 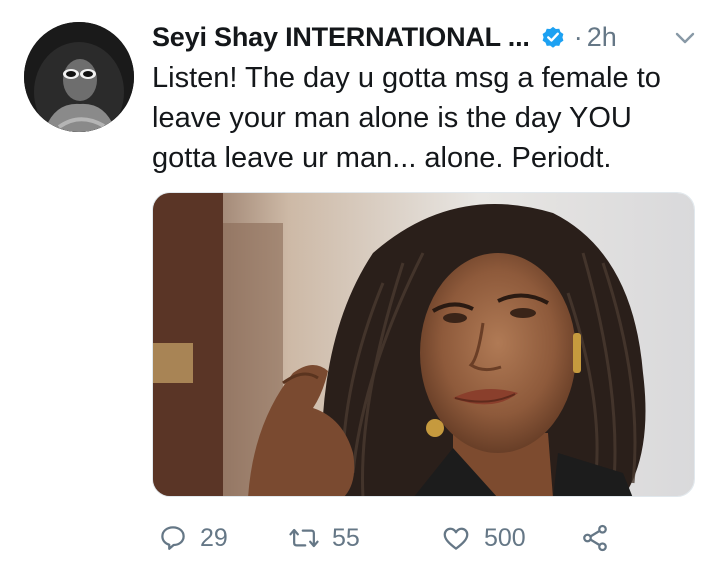 What do you see at coordinates (553, 37) in the screenshot?
I see `verified-badge-icon` at bounding box center [553, 37].